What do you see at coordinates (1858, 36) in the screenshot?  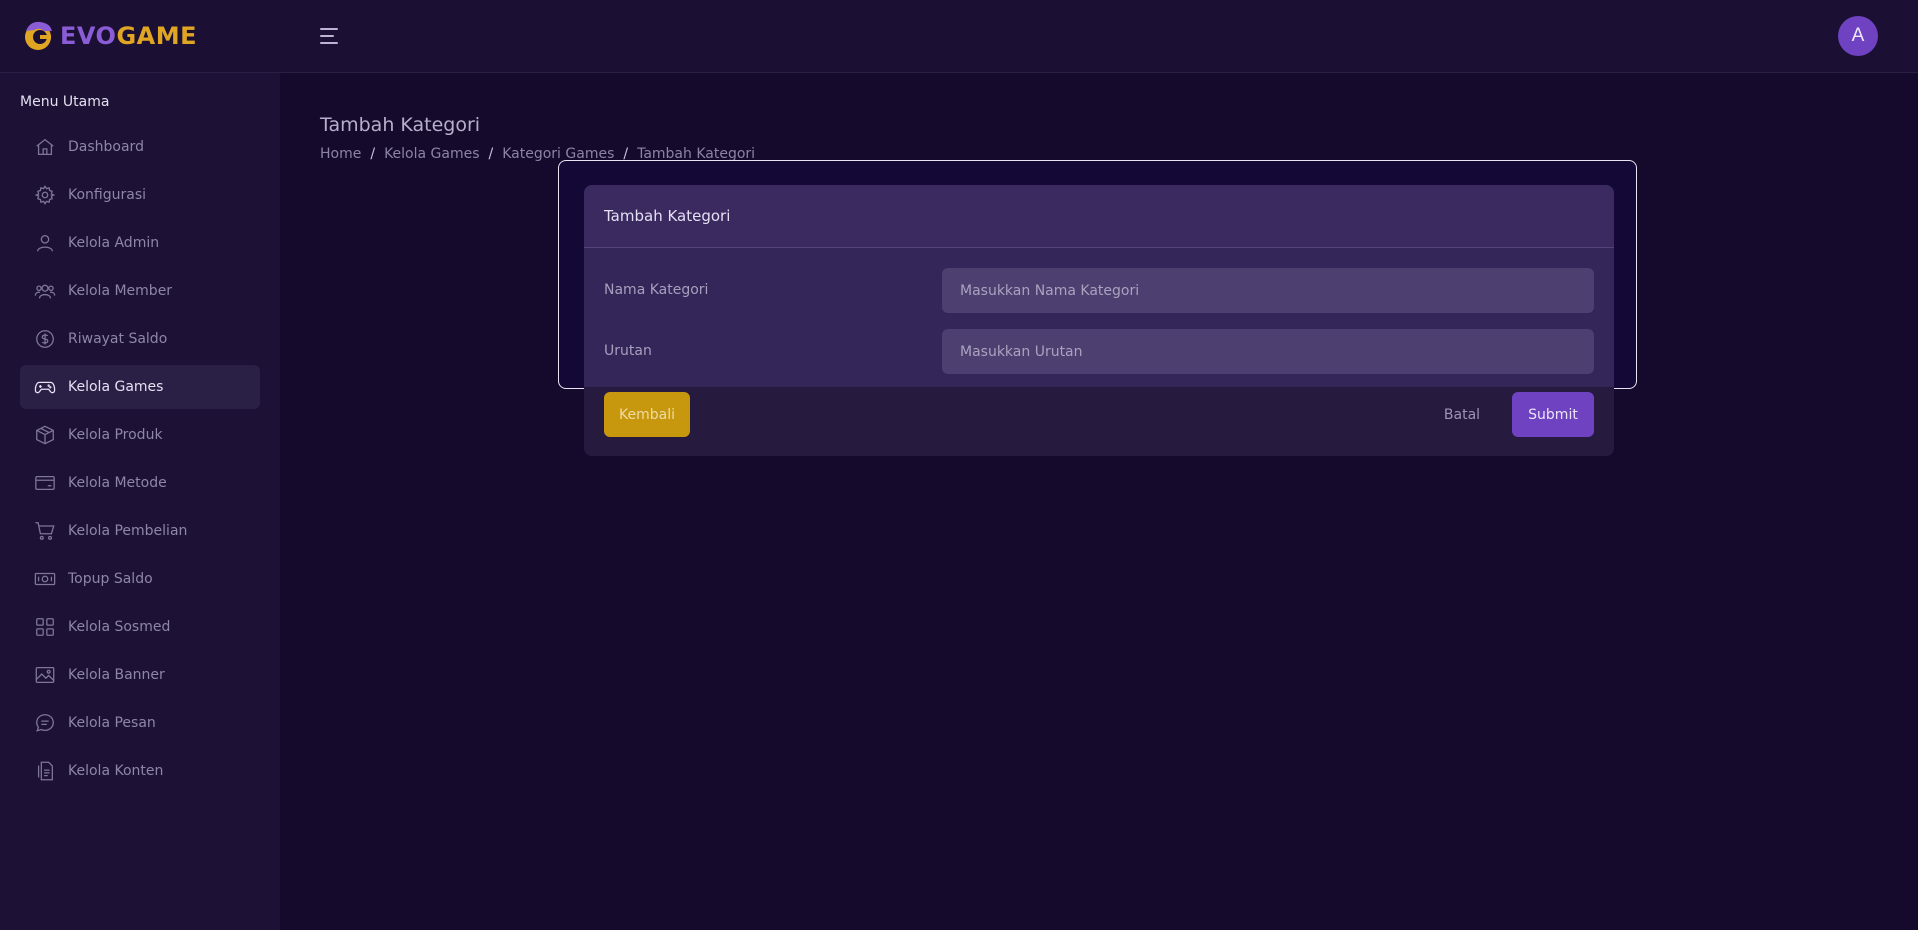 I see `avatar: A` at bounding box center [1858, 36].